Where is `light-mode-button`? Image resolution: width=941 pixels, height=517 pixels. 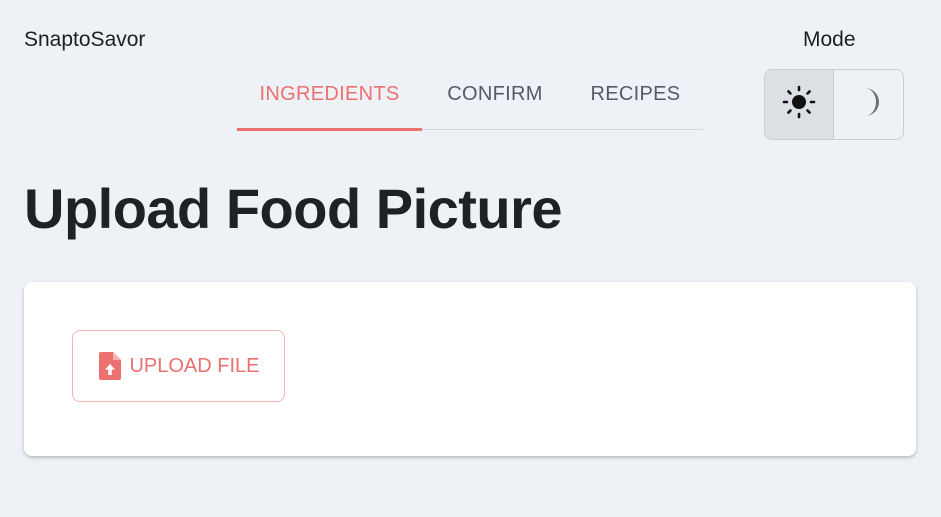
light-mode-button is located at coordinates (799, 104).